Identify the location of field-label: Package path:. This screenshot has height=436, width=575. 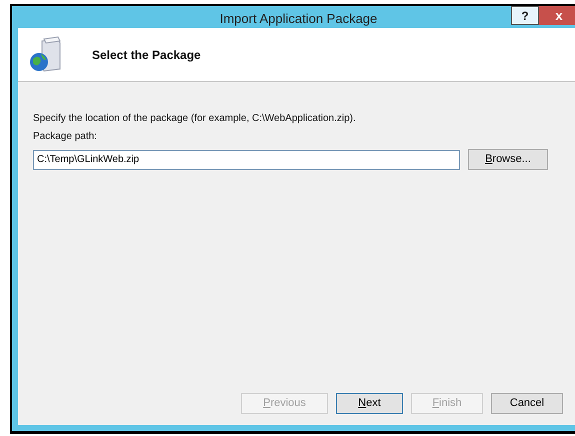
(65, 137).